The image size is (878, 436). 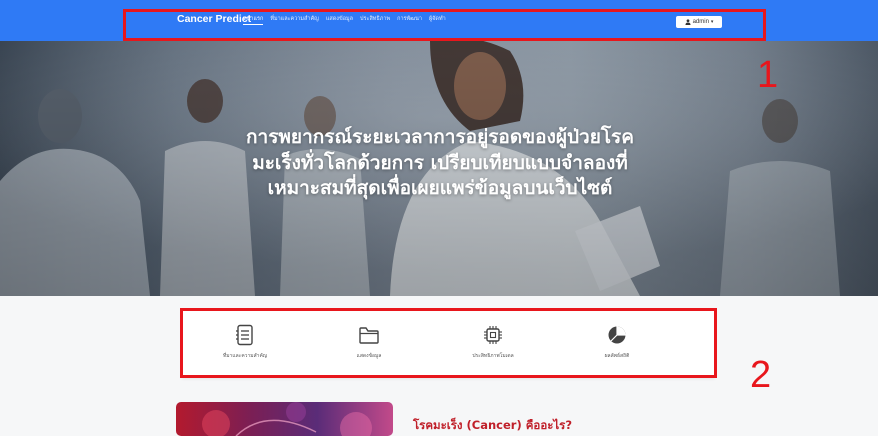 What do you see at coordinates (493, 335) in the screenshot?
I see `cpu-chip-icon` at bounding box center [493, 335].